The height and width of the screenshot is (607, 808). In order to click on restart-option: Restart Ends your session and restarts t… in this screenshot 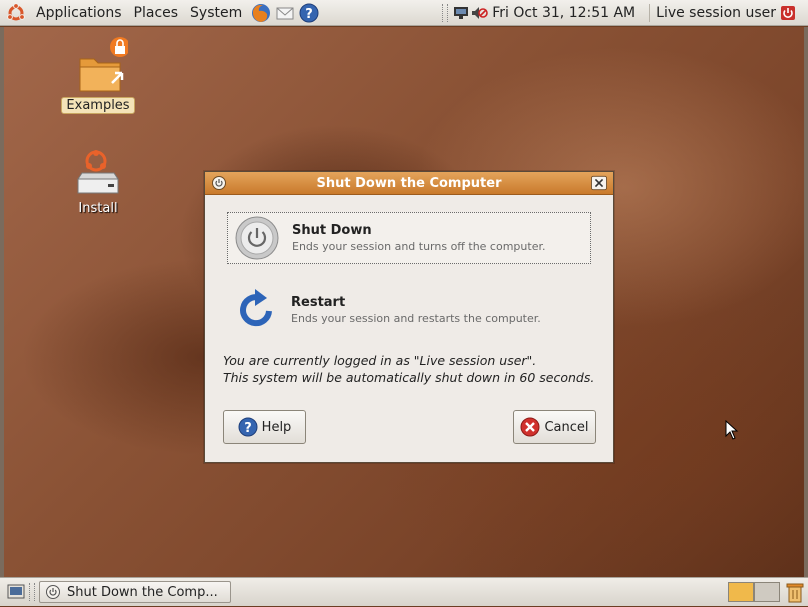, I will do `click(409, 310)`.